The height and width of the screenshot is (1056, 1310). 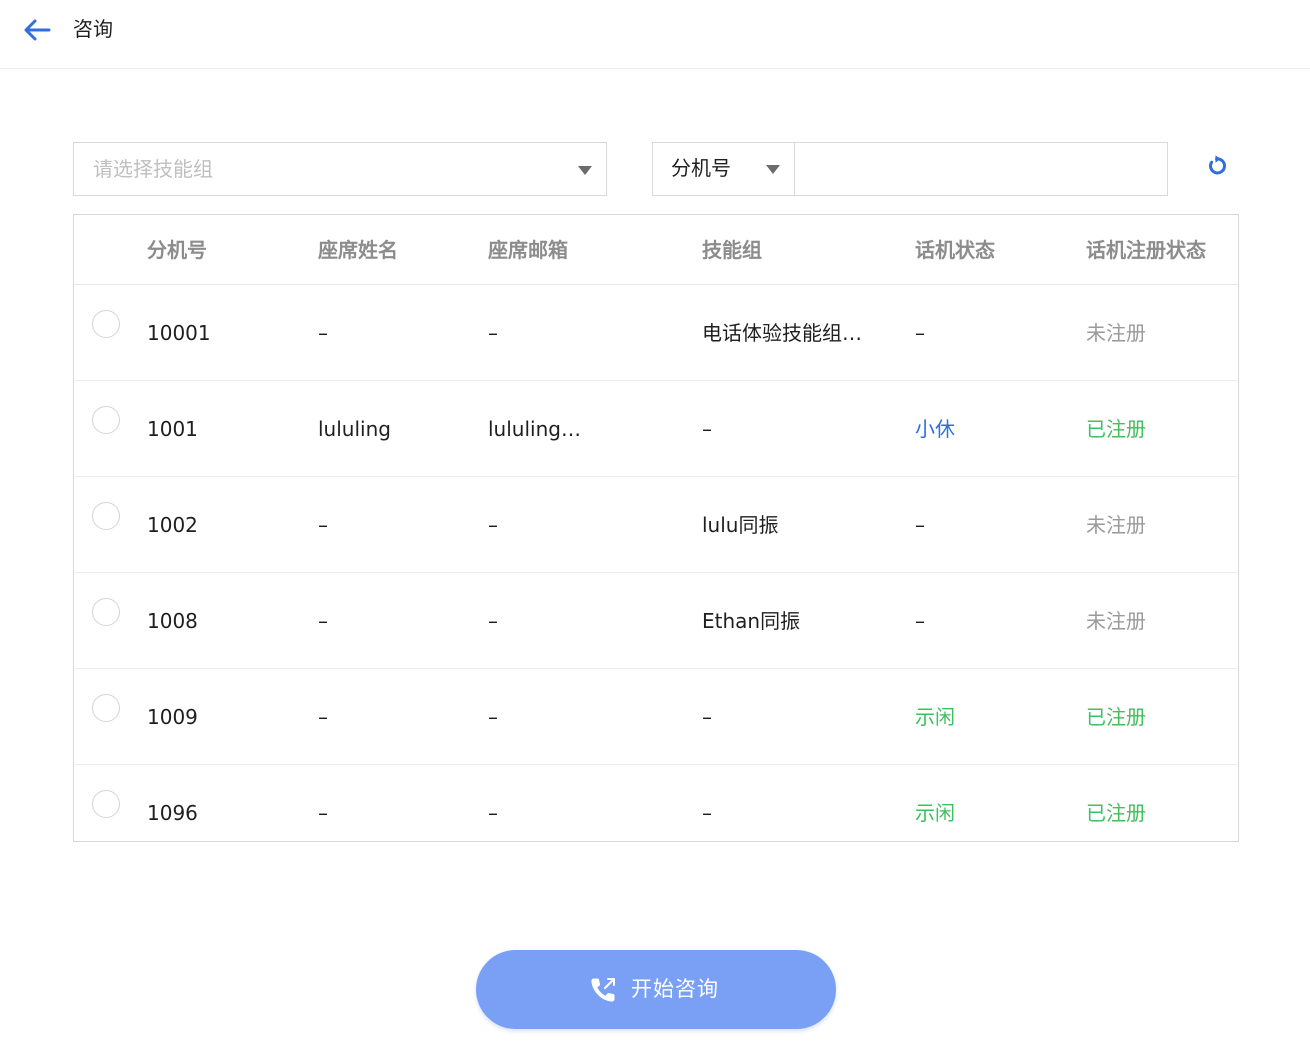 What do you see at coordinates (675, 989) in the screenshot?
I see `start-consult-label: 开始咨询` at bounding box center [675, 989].